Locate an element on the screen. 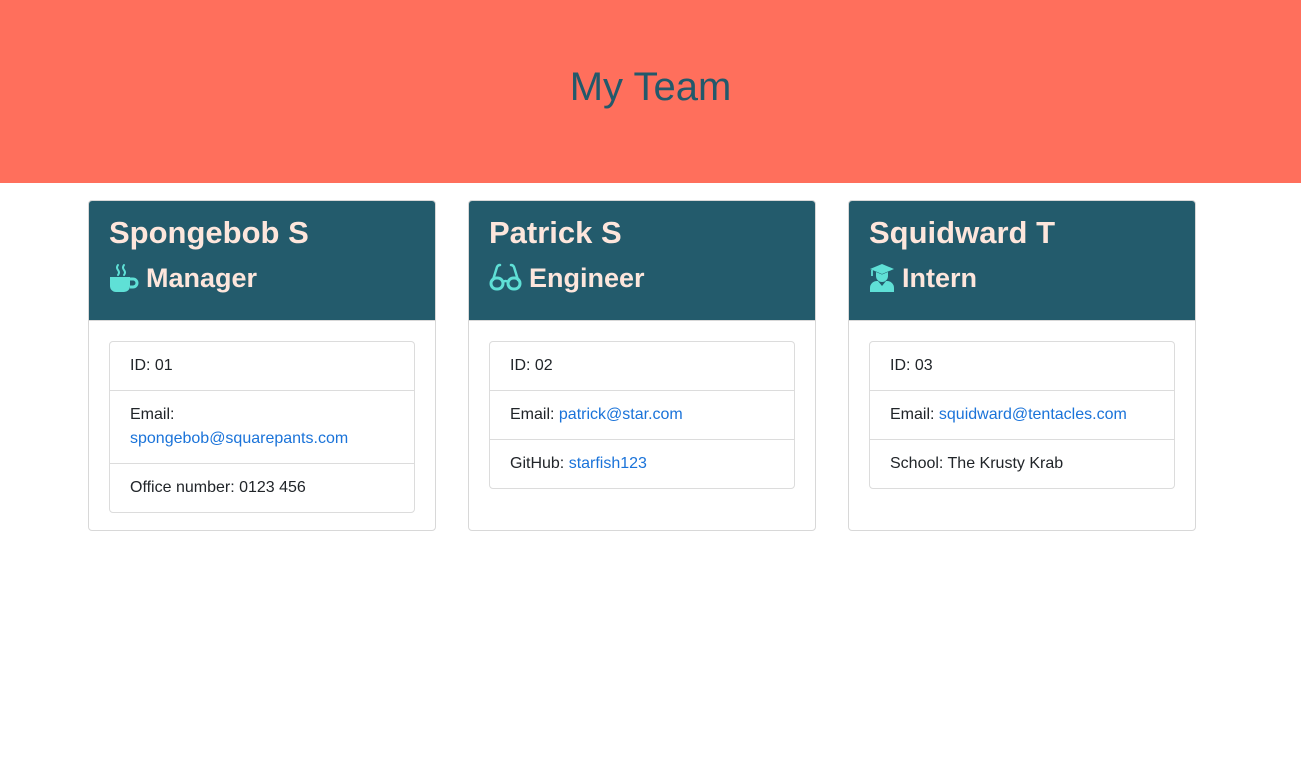  email-item: Email: spongebob@squarepants.com is located at coordinates (262, 426).